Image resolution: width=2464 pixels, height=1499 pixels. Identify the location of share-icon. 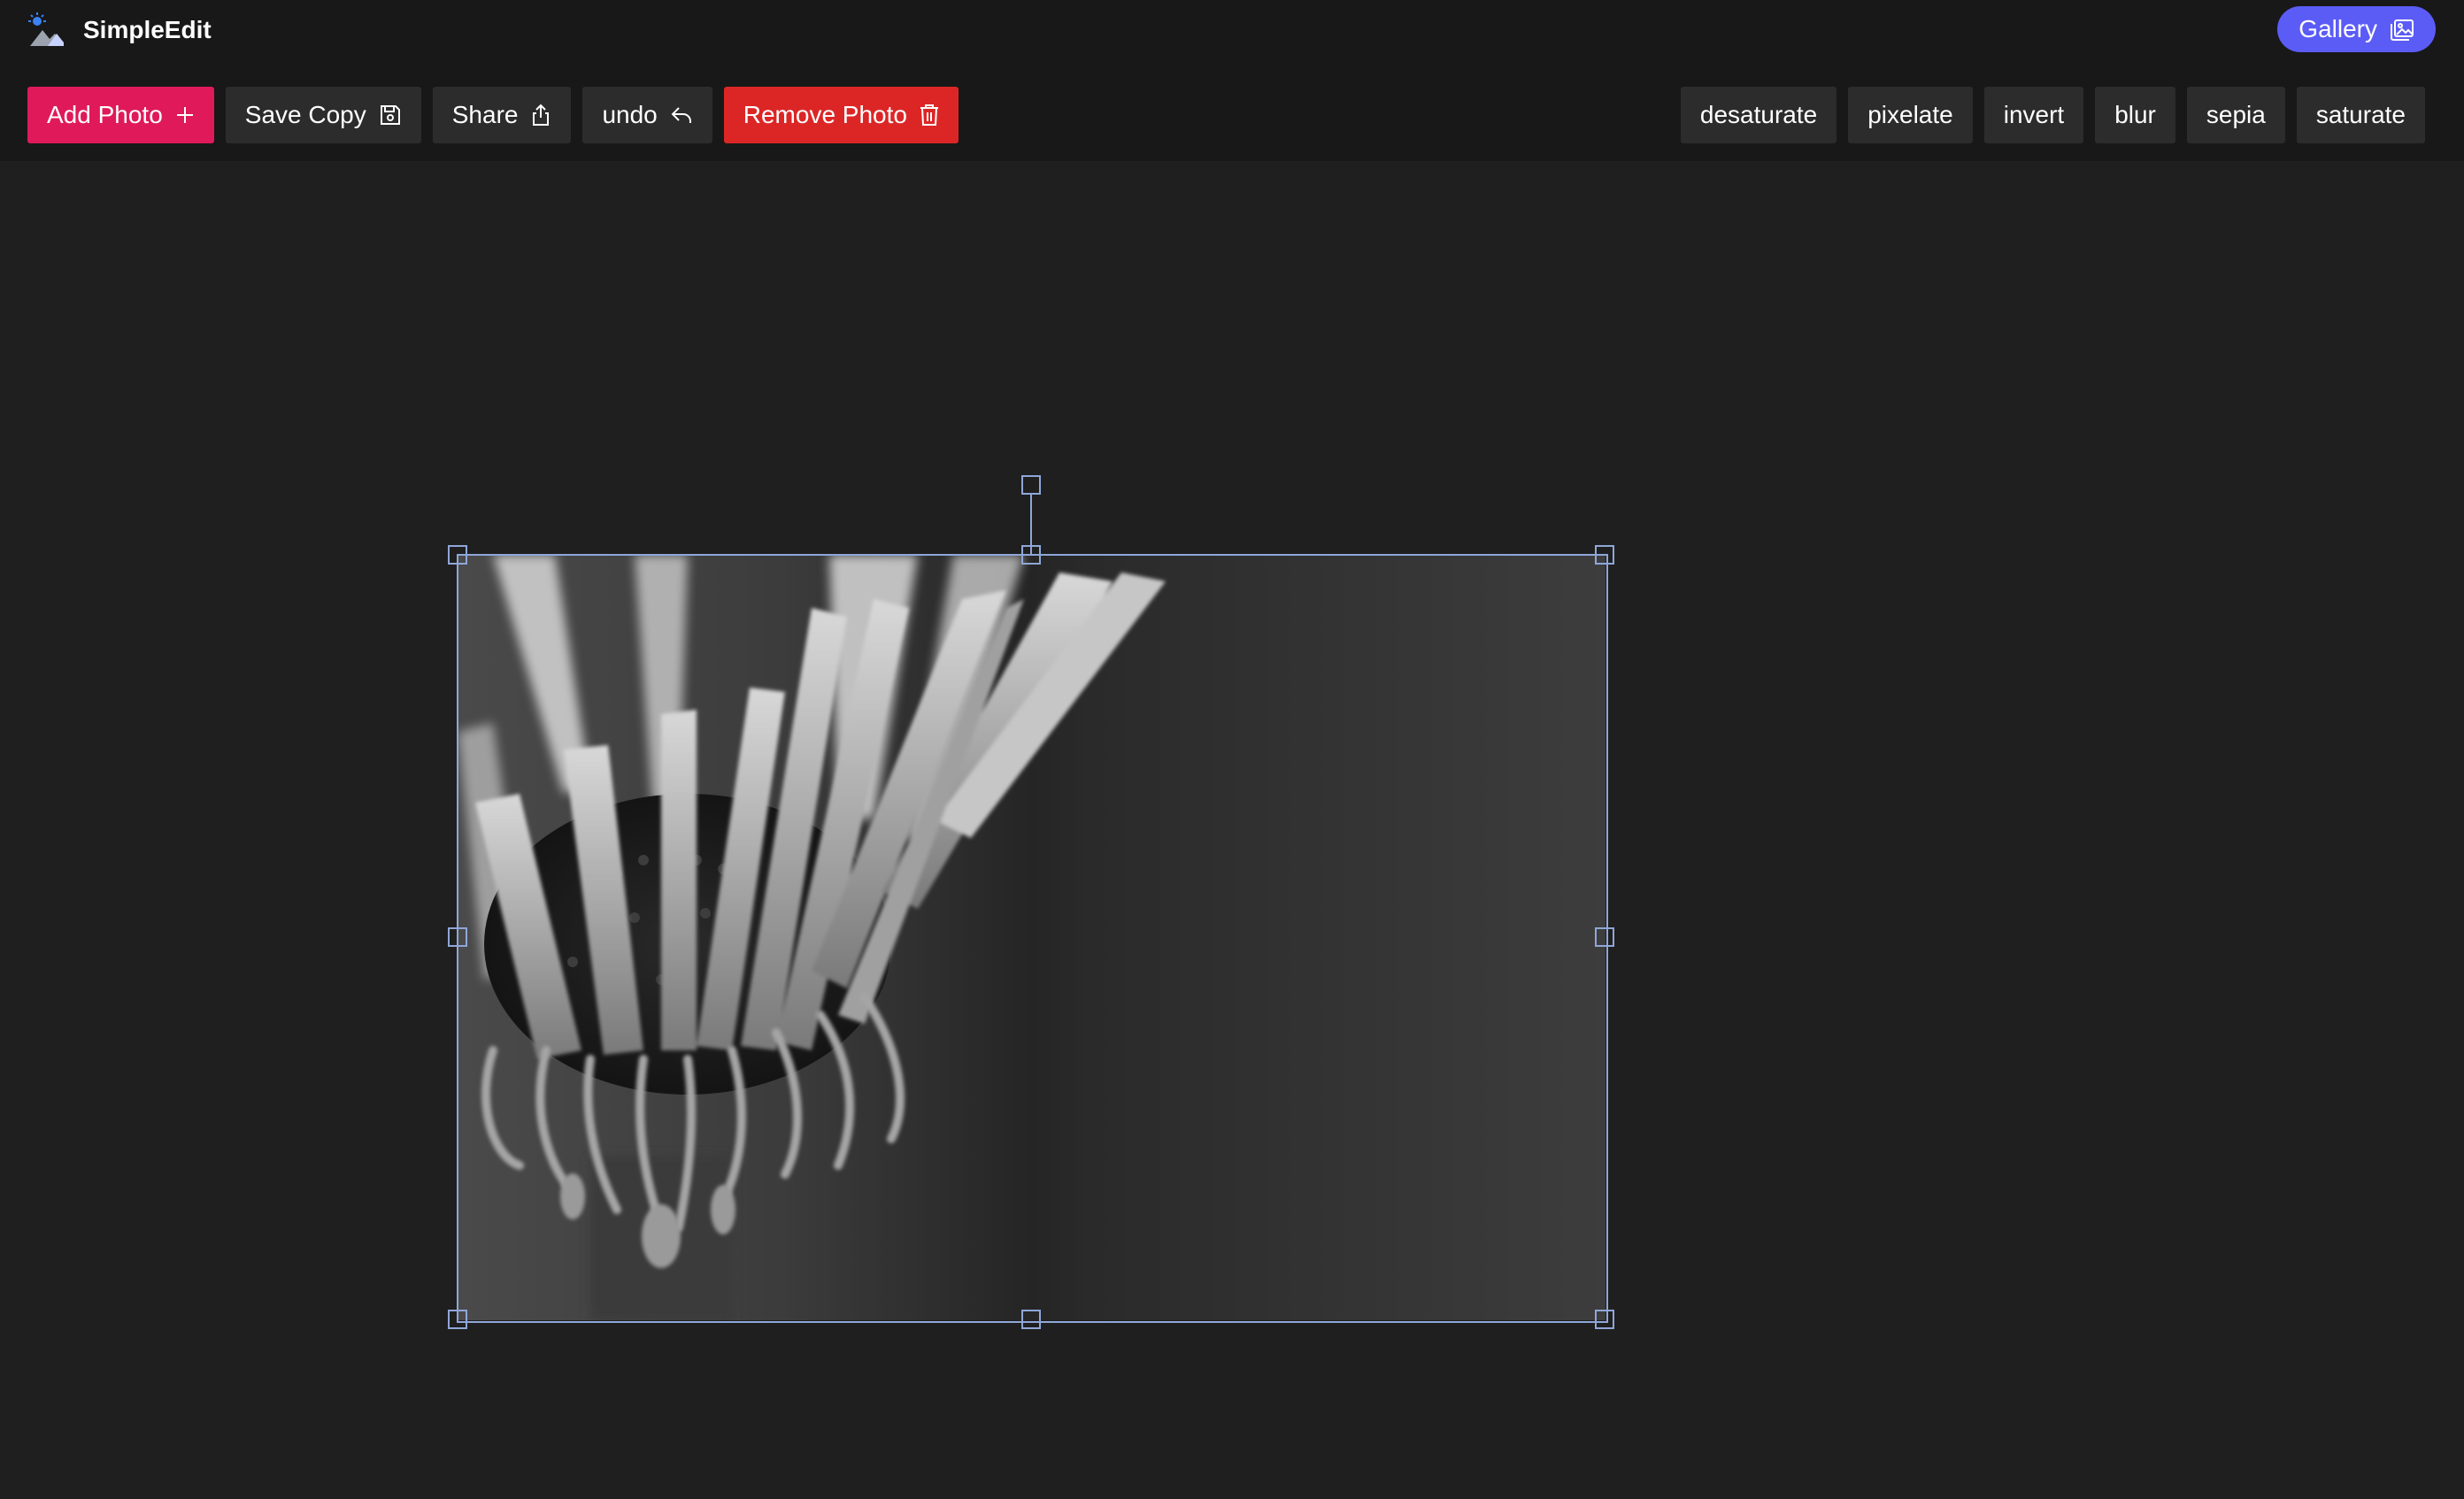
(540, 115).